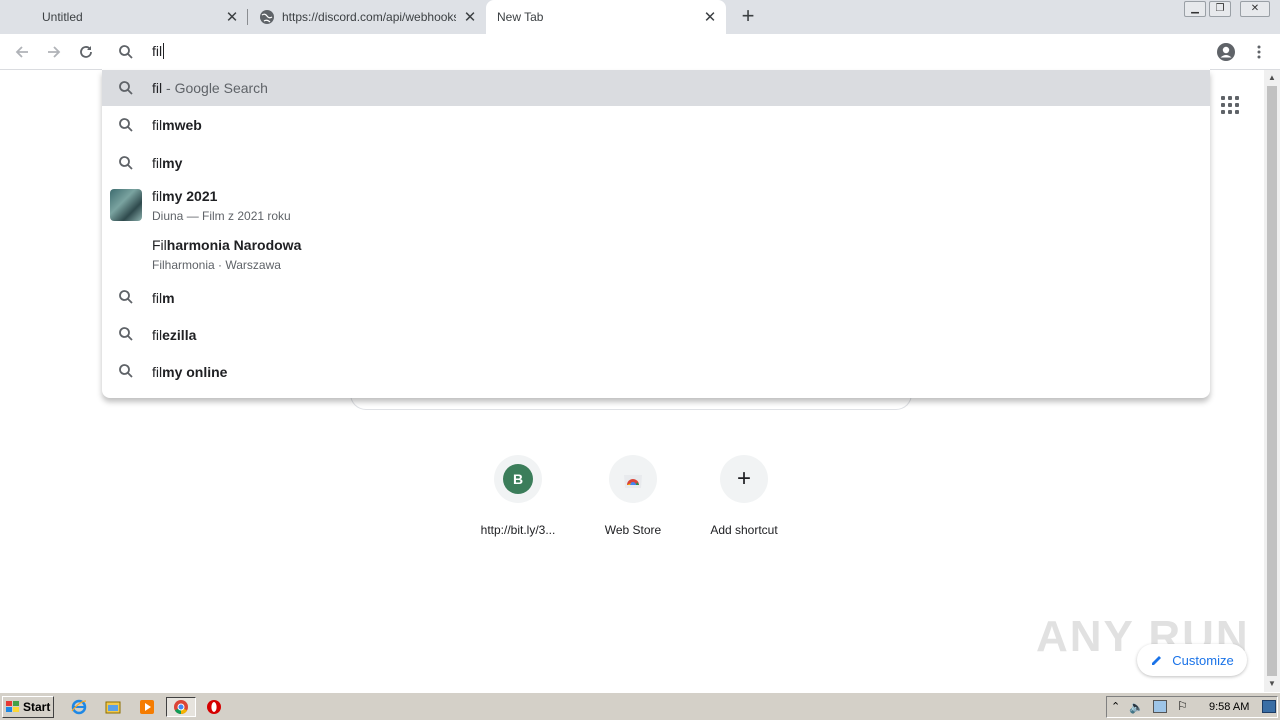  I want to click on omnibox-text: fil, so click(158, 51).